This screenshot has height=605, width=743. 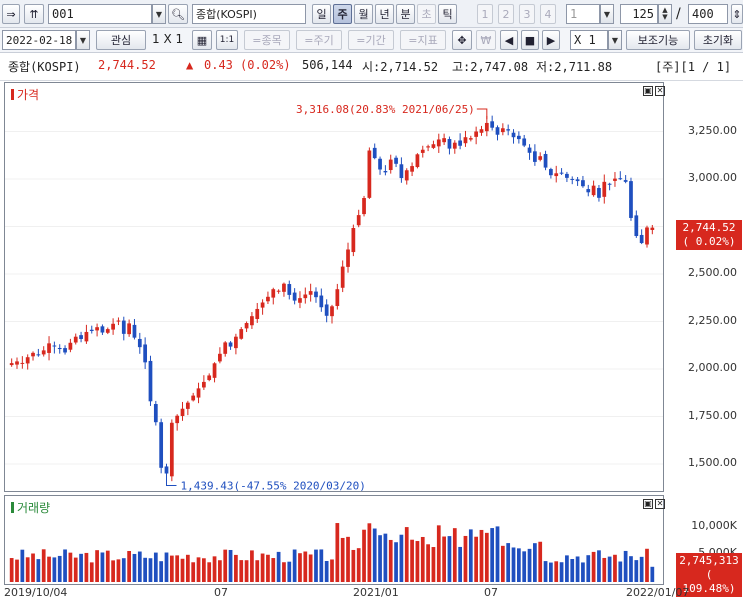 I want to click on period-tab-1: 주, so click(x=342, y=14).